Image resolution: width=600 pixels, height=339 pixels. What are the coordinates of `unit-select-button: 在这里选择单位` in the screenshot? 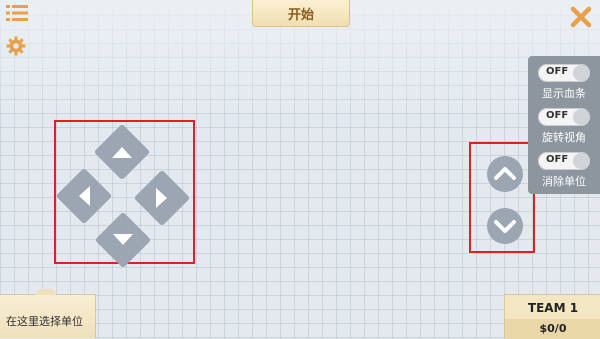 It's located at (48, 313).